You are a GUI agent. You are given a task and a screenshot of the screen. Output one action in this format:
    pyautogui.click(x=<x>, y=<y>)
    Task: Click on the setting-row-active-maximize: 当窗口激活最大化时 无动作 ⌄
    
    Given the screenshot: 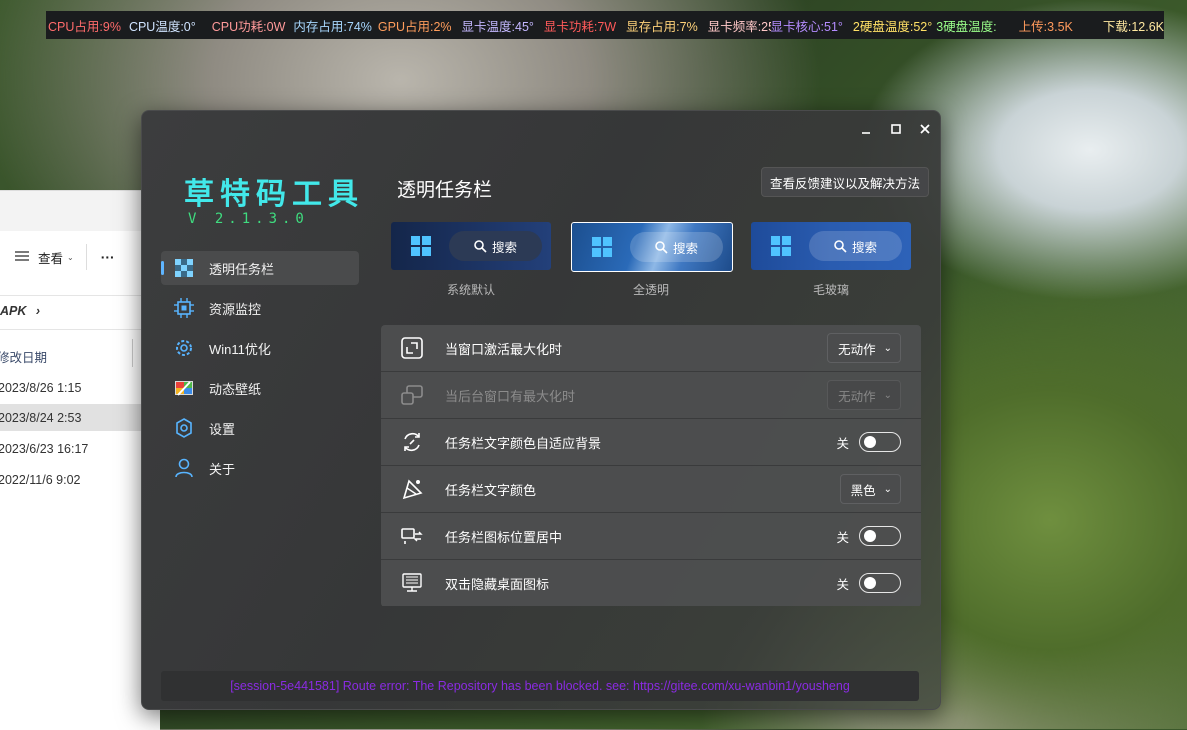 What is the action you would take?
    pyautogui.click(x=651, y=348)
    